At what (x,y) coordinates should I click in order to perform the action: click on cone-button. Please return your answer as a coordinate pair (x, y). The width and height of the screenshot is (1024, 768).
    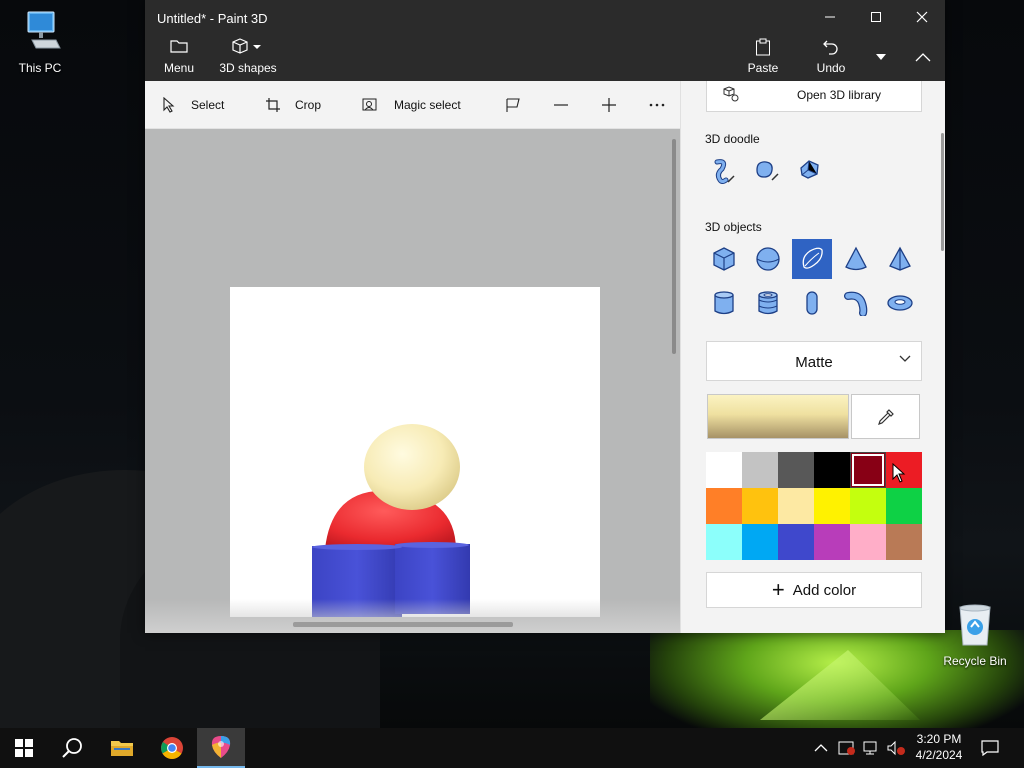
    Looking at the image, I should click on (856, 259).